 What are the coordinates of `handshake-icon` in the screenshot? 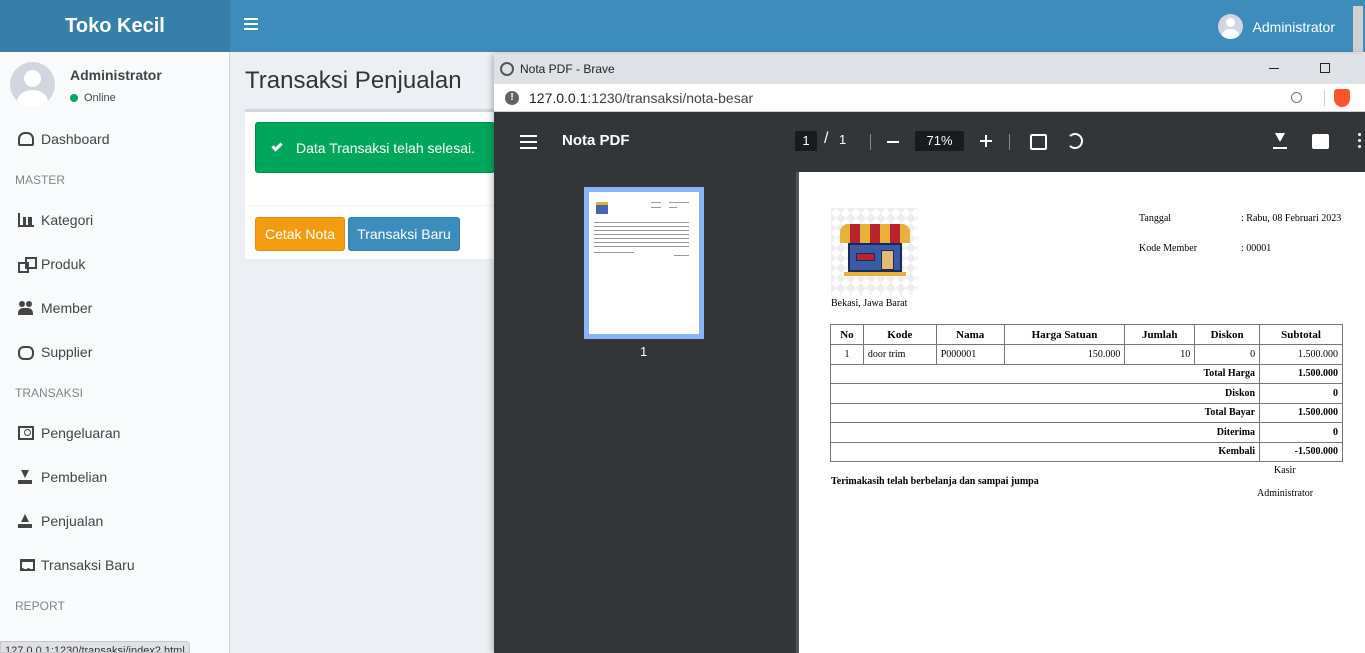 It's located at (26, 353).